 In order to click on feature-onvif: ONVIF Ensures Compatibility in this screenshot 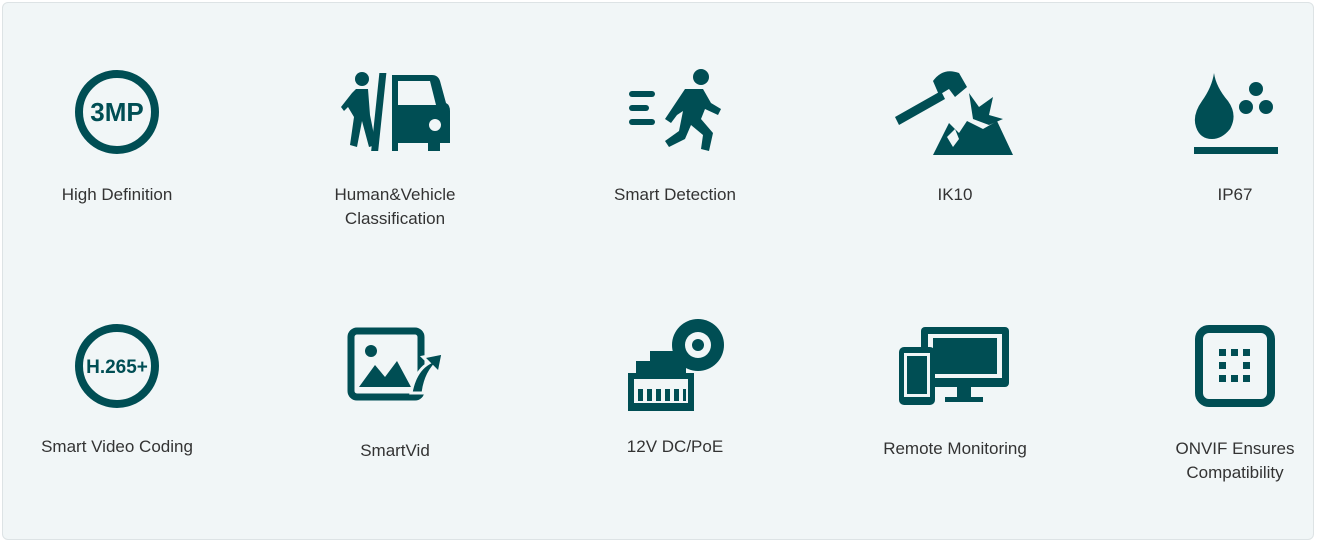, I will do `click(1216, 403)`.